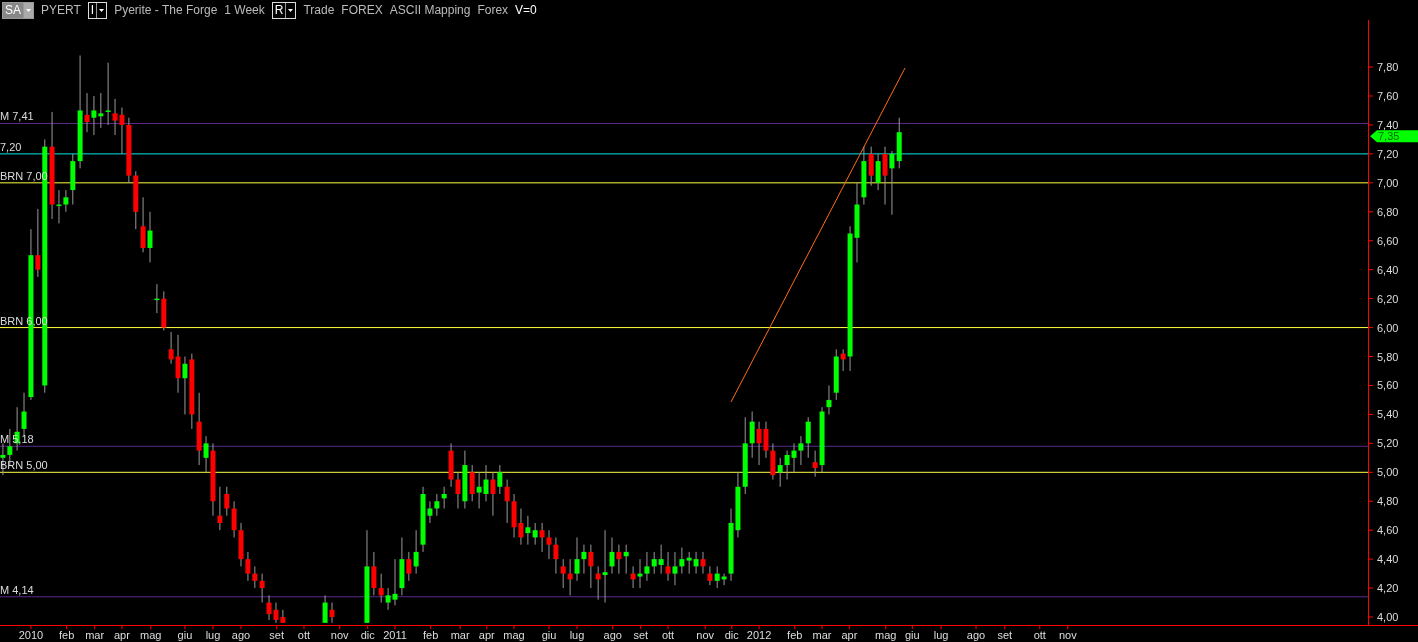 The image size is (1418, 642). What do you see at coordinates (1388, 153) in the screenshot?
I see `y-tick-label: 7,20` at bounding box center [1388, 153].